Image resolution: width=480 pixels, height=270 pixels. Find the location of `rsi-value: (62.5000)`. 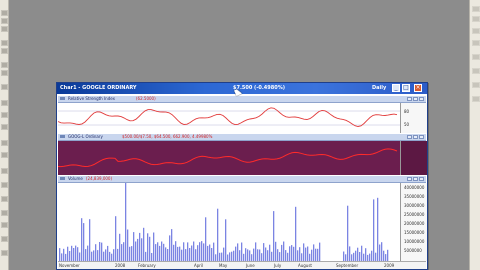

rsi-value: (62.5000) is located at coordinates (146, 98).